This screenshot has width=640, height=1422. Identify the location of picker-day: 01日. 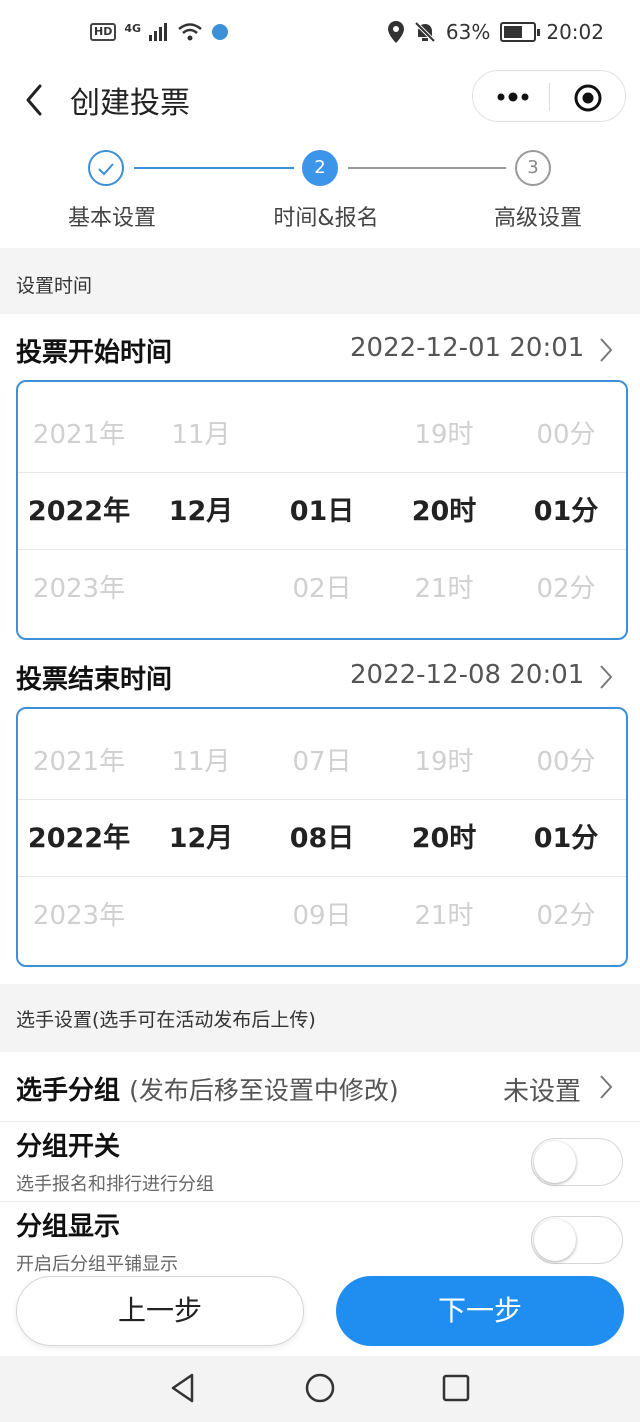
(322, 512).